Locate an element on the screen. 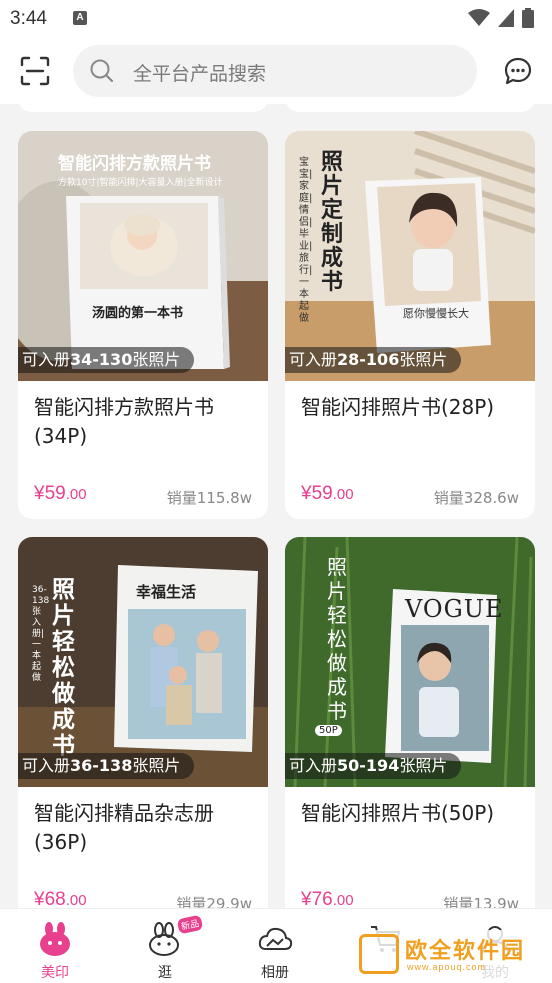  message-icon is located at coordinates (518, 71).